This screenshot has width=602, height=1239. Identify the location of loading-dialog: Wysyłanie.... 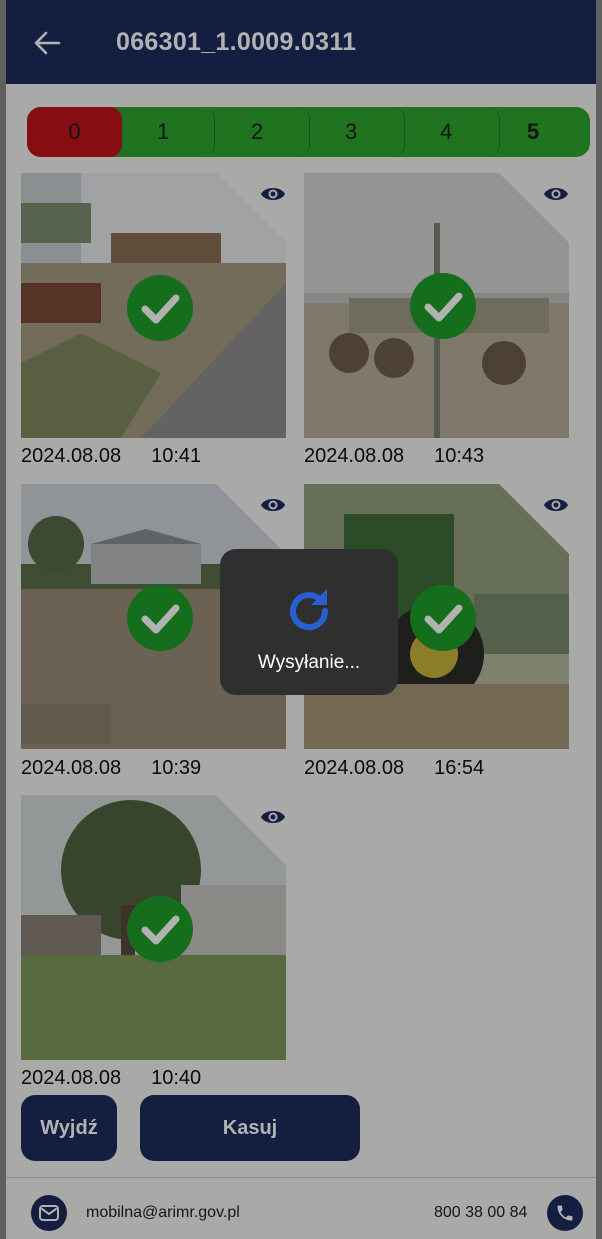
(309, 622).